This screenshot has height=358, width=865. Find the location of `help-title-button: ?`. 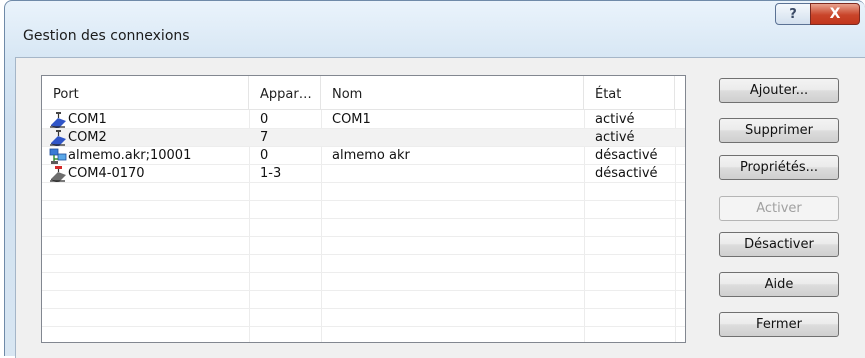

help-title-button: ? is located at coordinates (793, 14).